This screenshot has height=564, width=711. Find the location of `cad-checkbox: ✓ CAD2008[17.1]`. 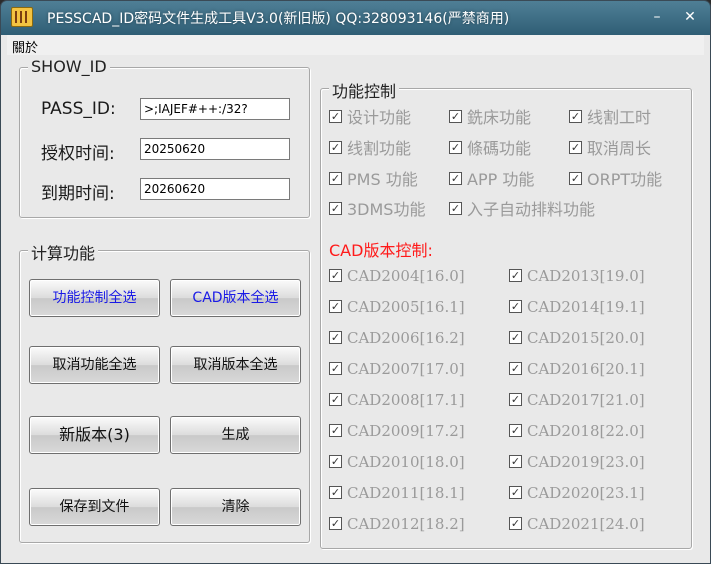

cad-checkbox: ✓ CAD2008[17.1] is located at coordinates (397, 400).